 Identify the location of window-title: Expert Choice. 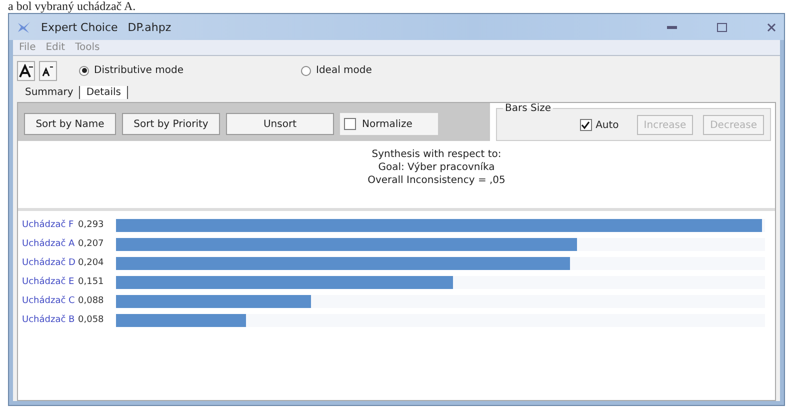
(79, 27).